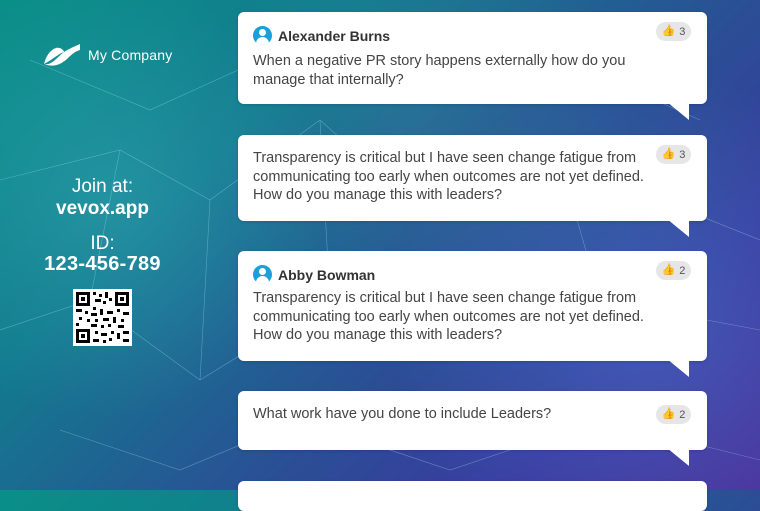 The width and height of the screenshot is (760, 511). What do you see at coordinates (102, 186) in the screenshot?
I see `join-label: Join at:` at bounding box center [102, 186].